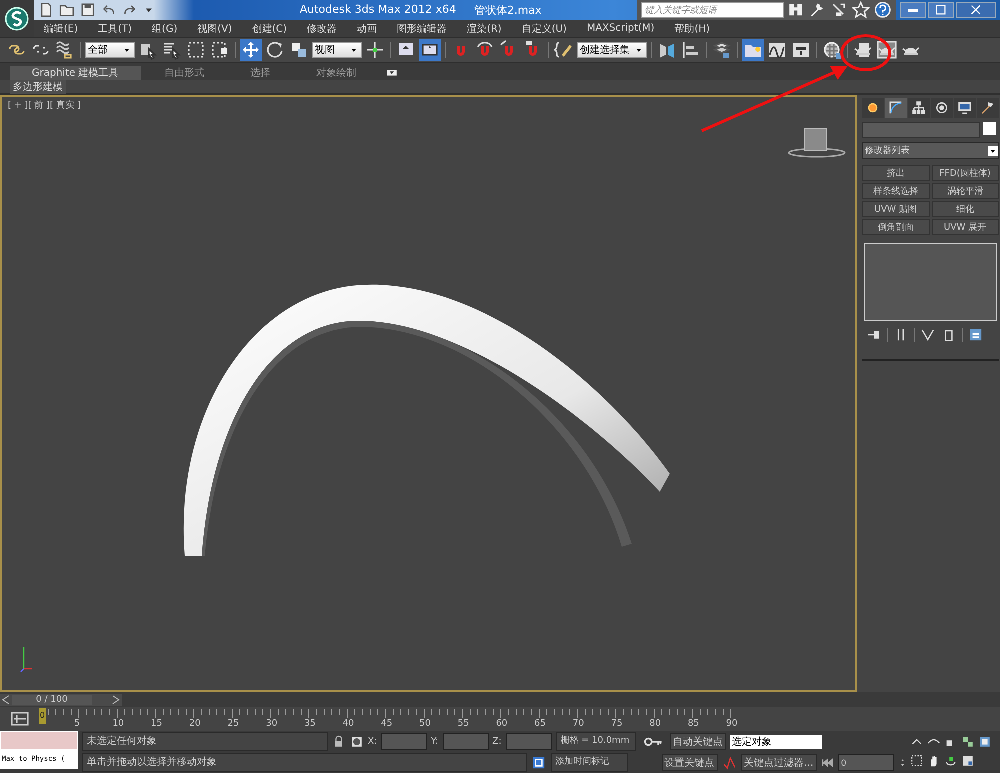 This screenshot has height=773, width=1000. What do you see at coordinates (913, 10) in the screenshot?
I see `minimize-button` at bounding box center [913, 10].